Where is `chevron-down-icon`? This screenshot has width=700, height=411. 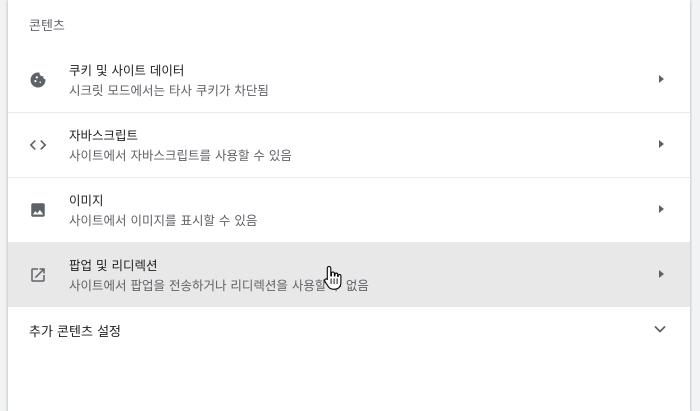 chevron-down-icon is located at coordinates (660, 329).